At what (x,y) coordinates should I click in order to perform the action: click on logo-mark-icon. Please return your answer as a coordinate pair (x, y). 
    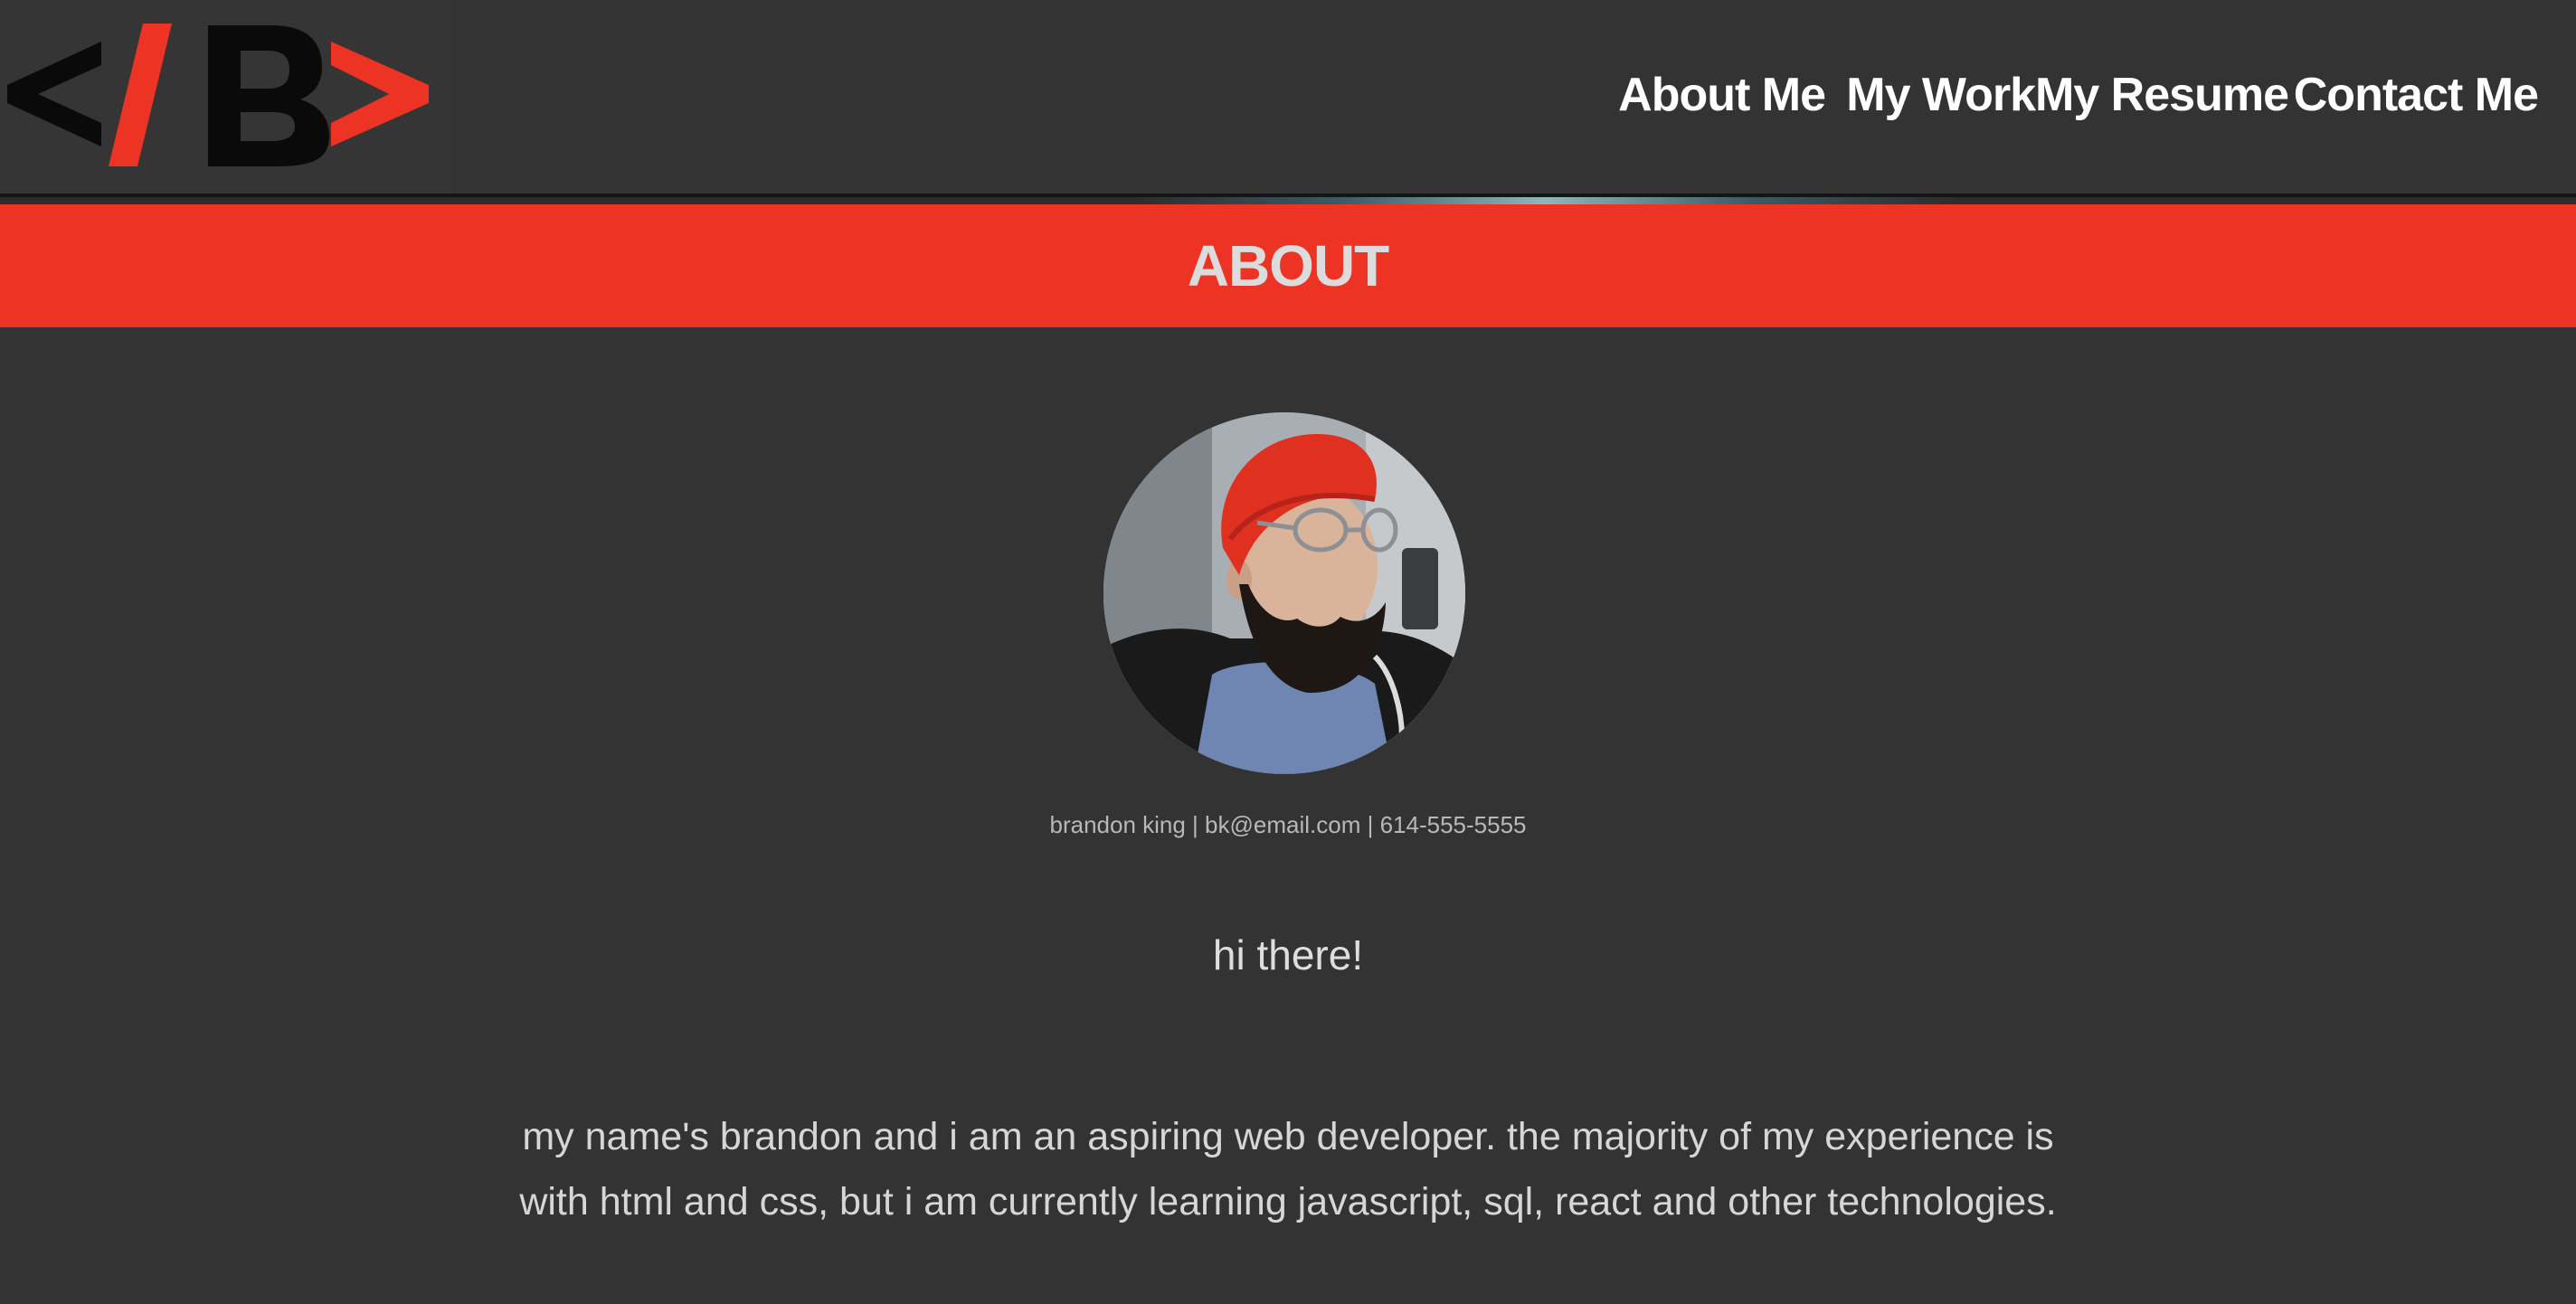
    Looking at the image, I should click on (218, 95).